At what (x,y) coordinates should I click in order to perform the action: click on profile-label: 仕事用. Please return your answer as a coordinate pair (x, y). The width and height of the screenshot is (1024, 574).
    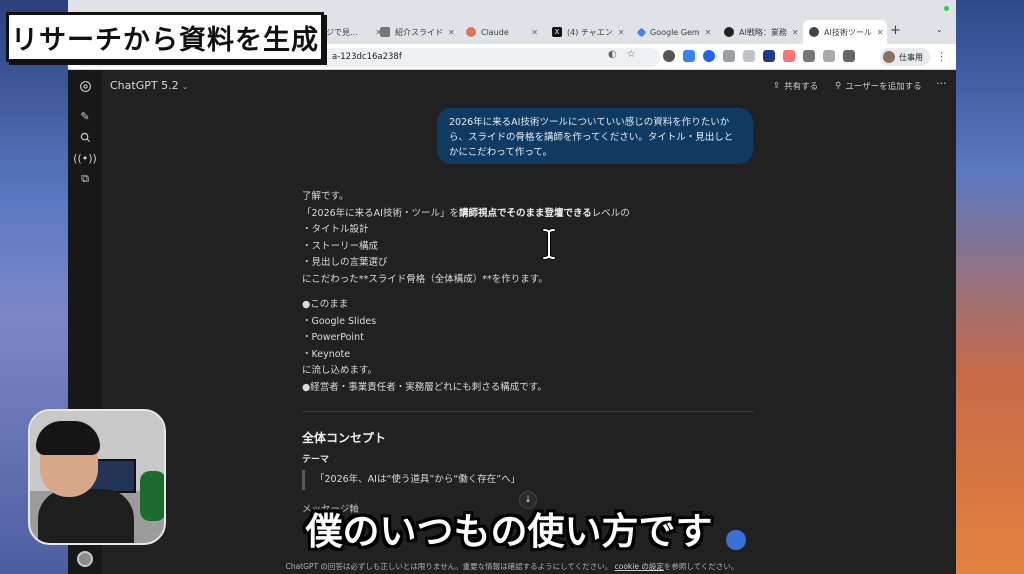
    Looking at the image, I should click on (911, 57).